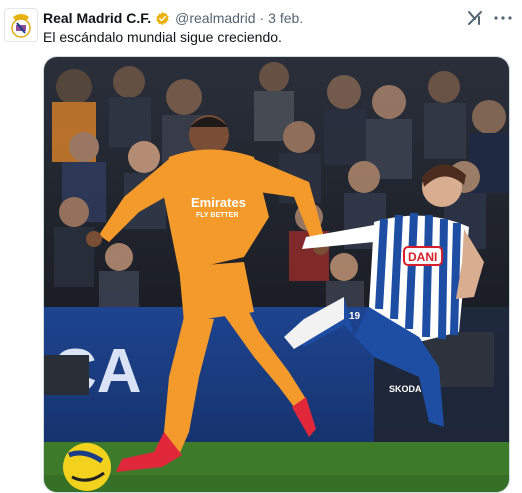 The width and height of the screenshot is (522, 493). I want to click on author-name: Real Madrid C.F., so click(97, 18).